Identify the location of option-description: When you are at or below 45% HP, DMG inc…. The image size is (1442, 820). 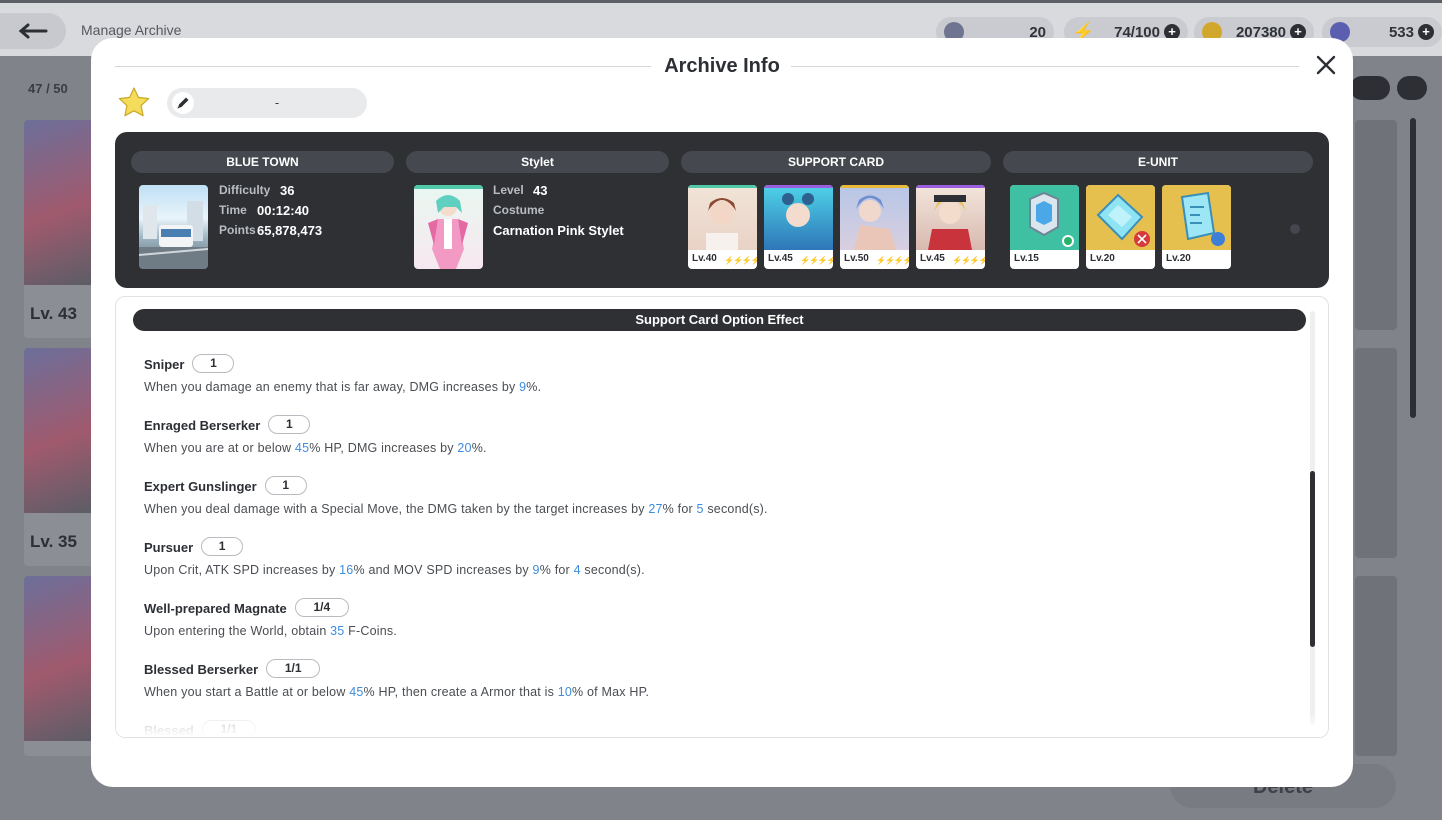
(315, 448).